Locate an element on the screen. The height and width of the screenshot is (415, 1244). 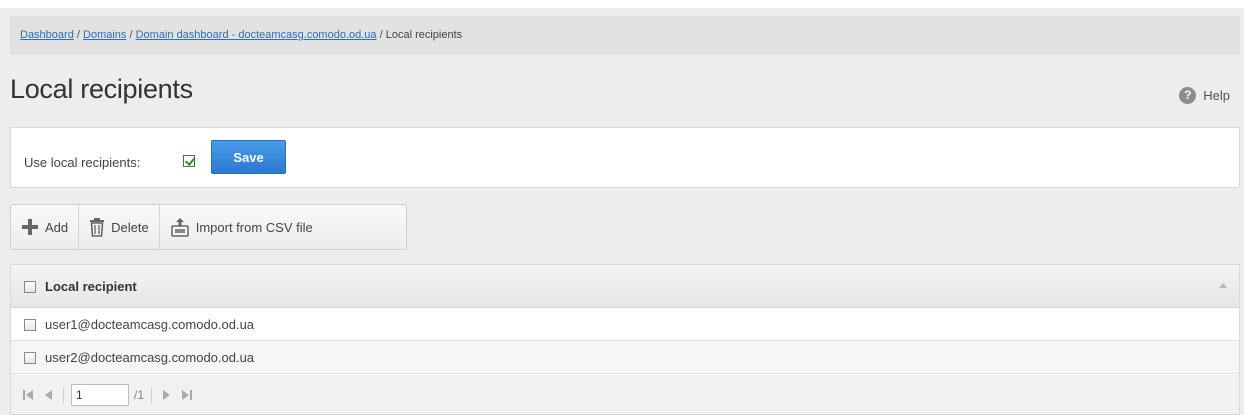
first-page-icon is located at coordinates (29, 395).